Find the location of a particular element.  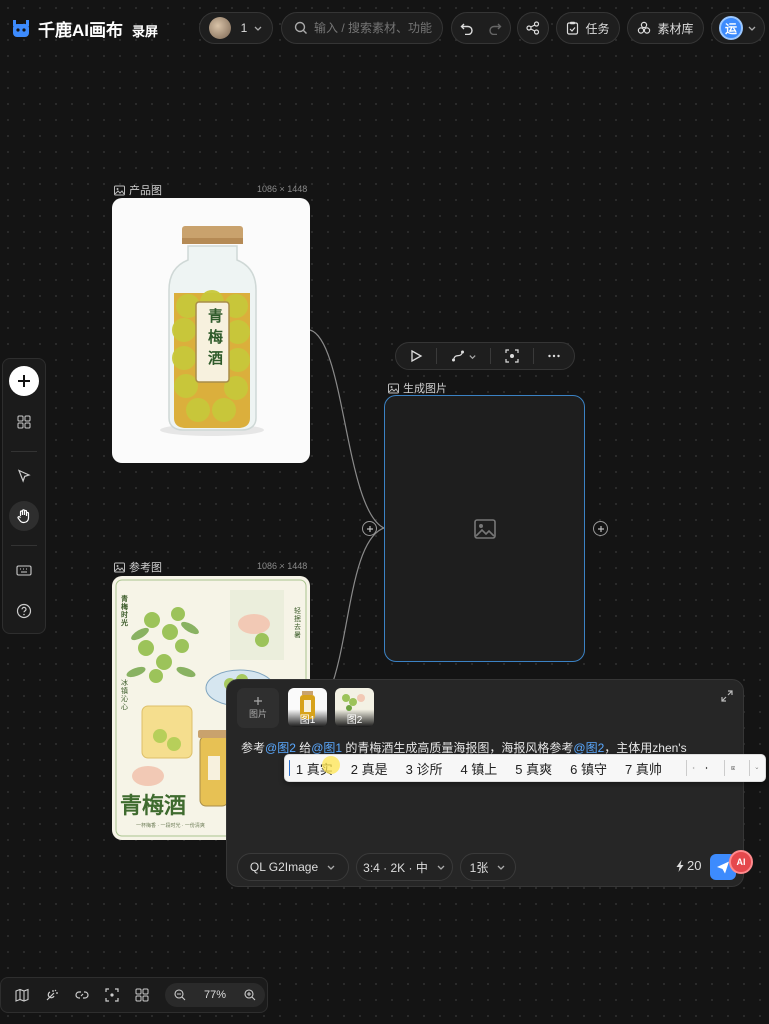

model-label: QL G2Image is located at coordinates (284, 867).